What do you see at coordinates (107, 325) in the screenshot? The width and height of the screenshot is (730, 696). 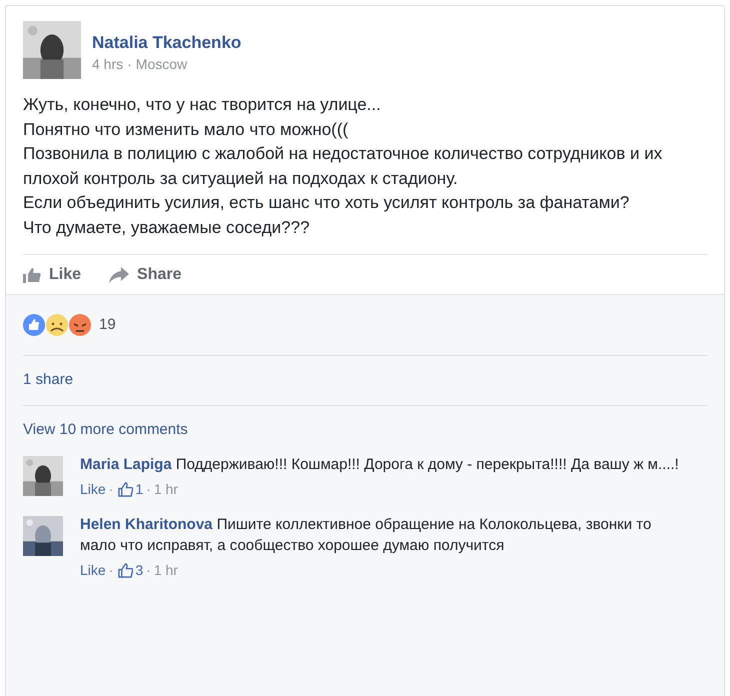 I see `reaction-count: 19` at bounding box center [107, 325].